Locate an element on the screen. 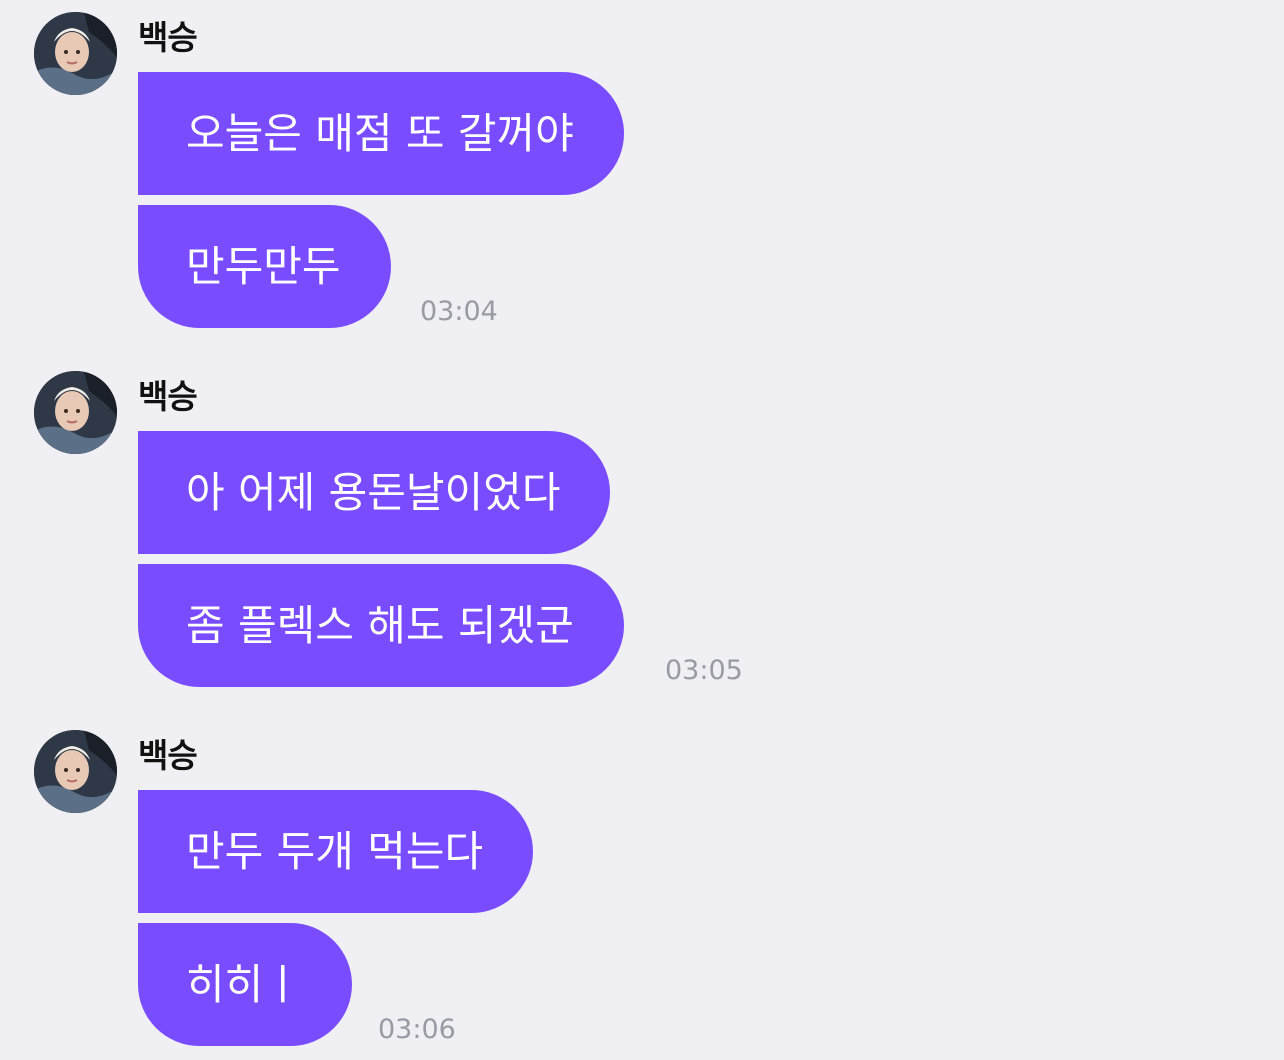  message-bubble: 오늘은 매점 또 갈꺼야 is located at coordinates (381, 133).